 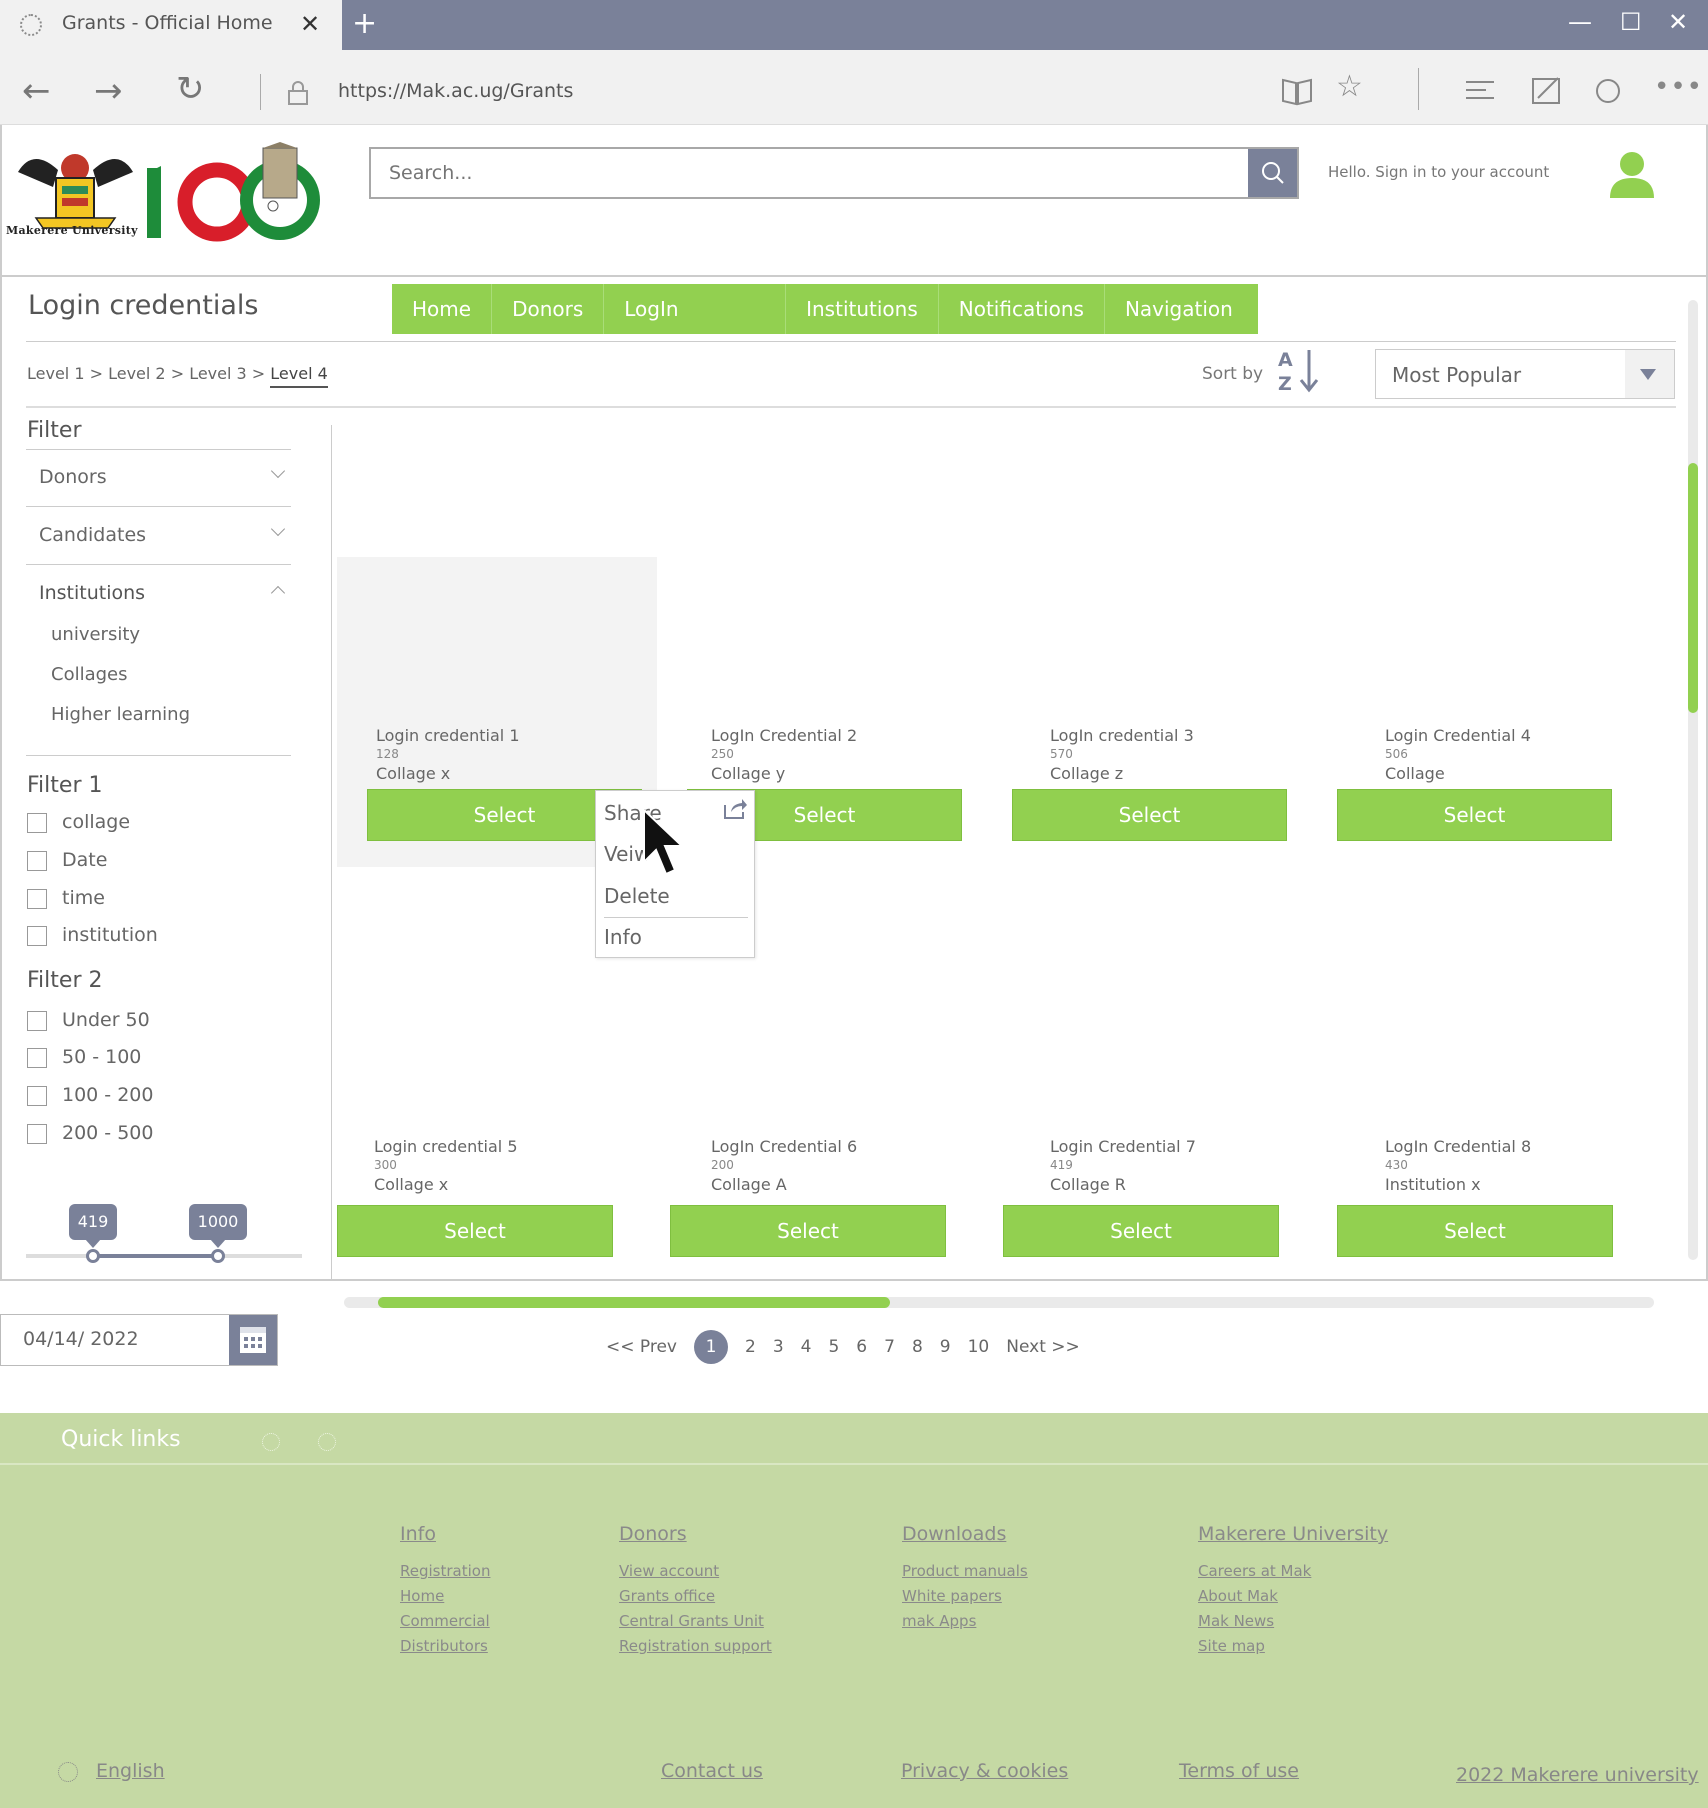 I want to click on footer-link: Distributors, so click(x=445, y=1646).